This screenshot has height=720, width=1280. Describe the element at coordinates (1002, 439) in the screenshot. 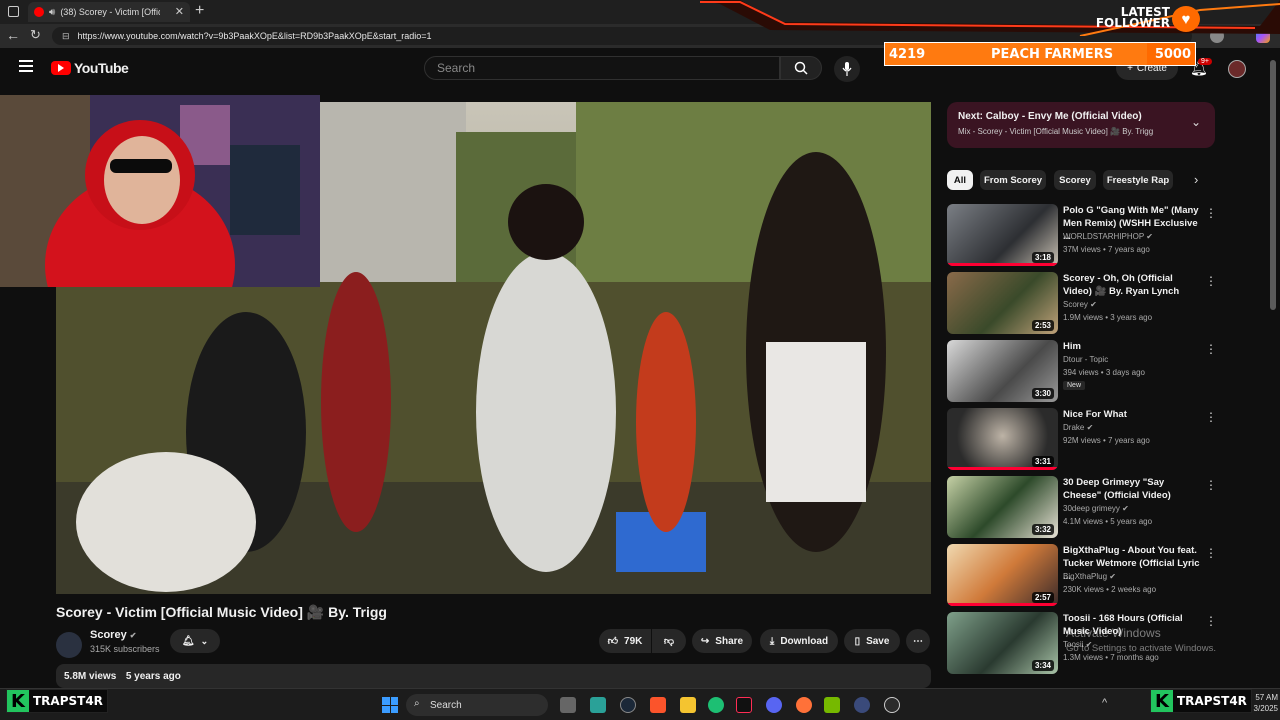

I see `video-thumbnail: 3:31` at that location.